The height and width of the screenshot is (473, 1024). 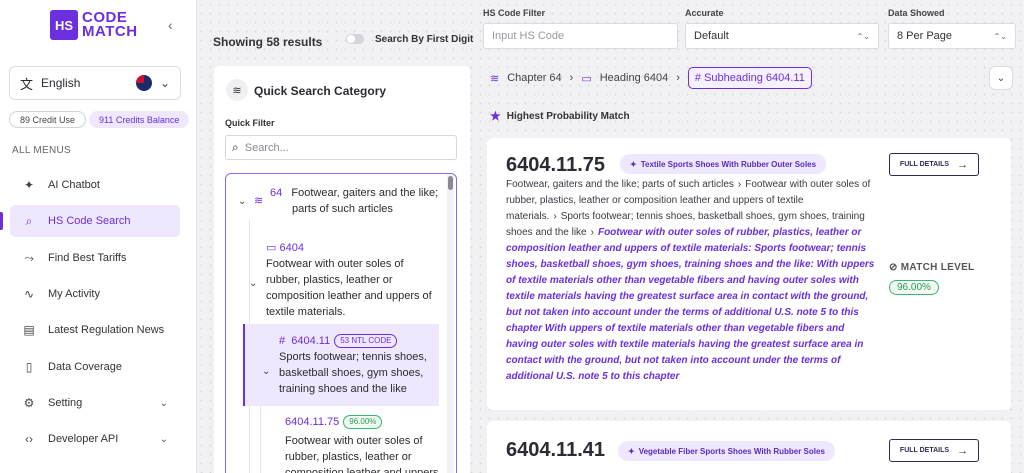 I want to click on match-level-value: 96.00%, so click(x=914, y=287).